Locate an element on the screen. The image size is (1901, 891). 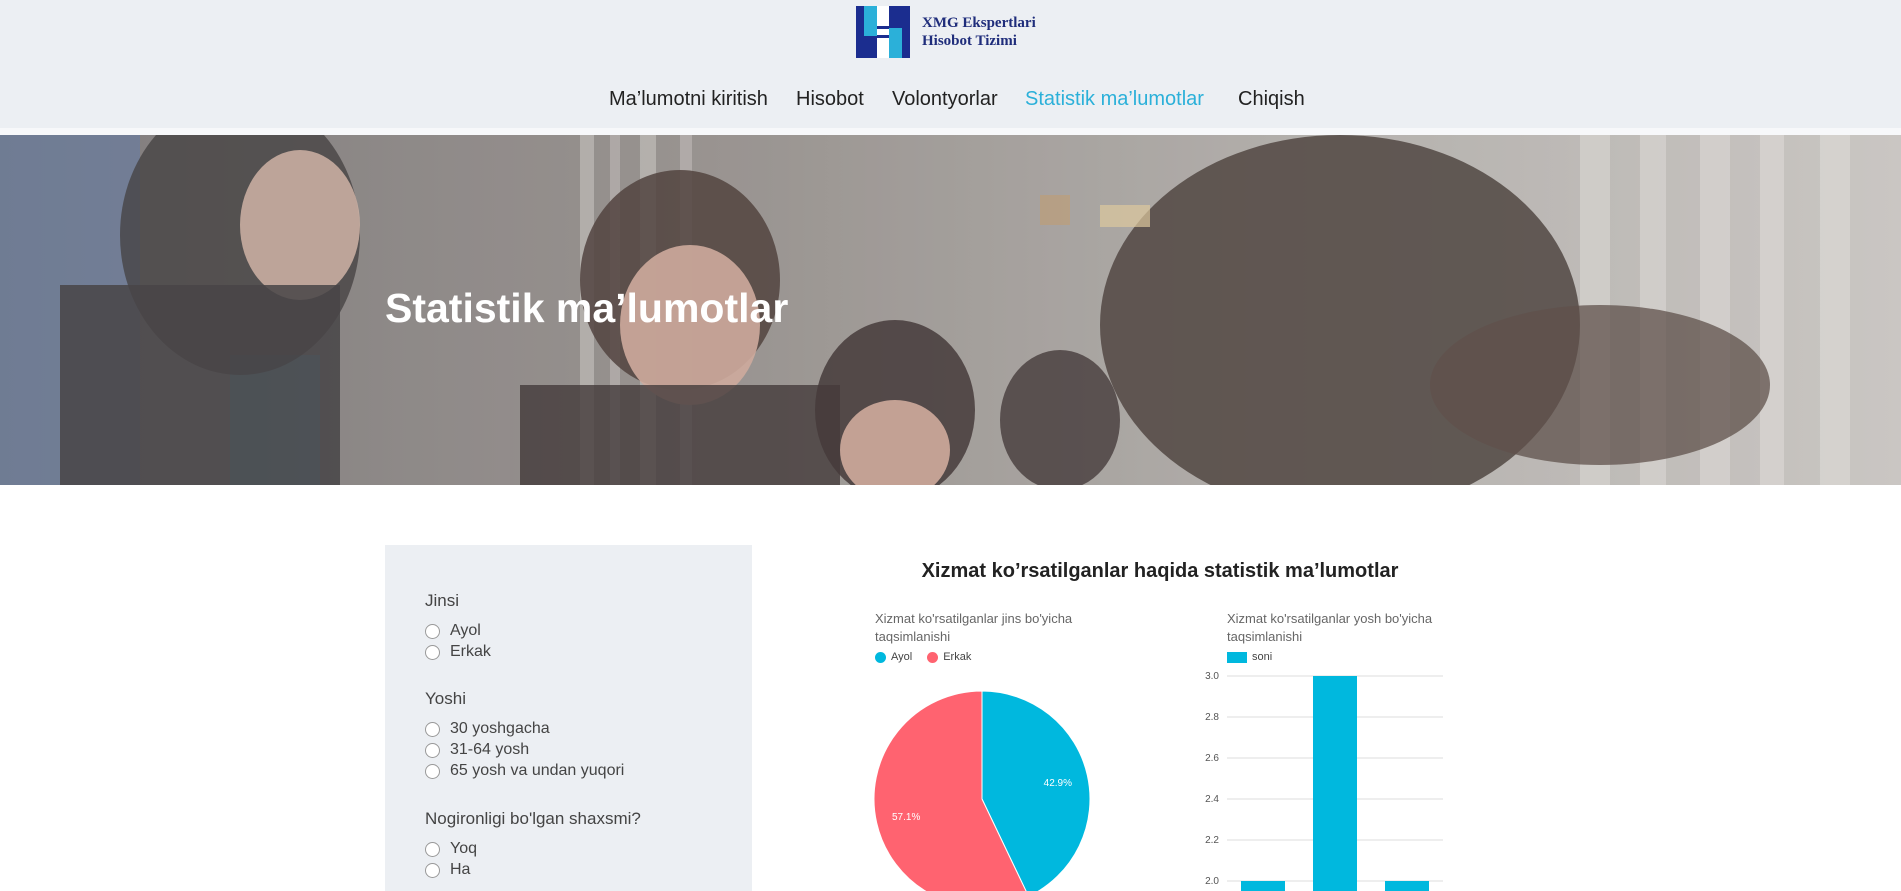
nav-item-malumotni-kiritish: Ma’lumotni kiritish is located at coordinates (688, 99).